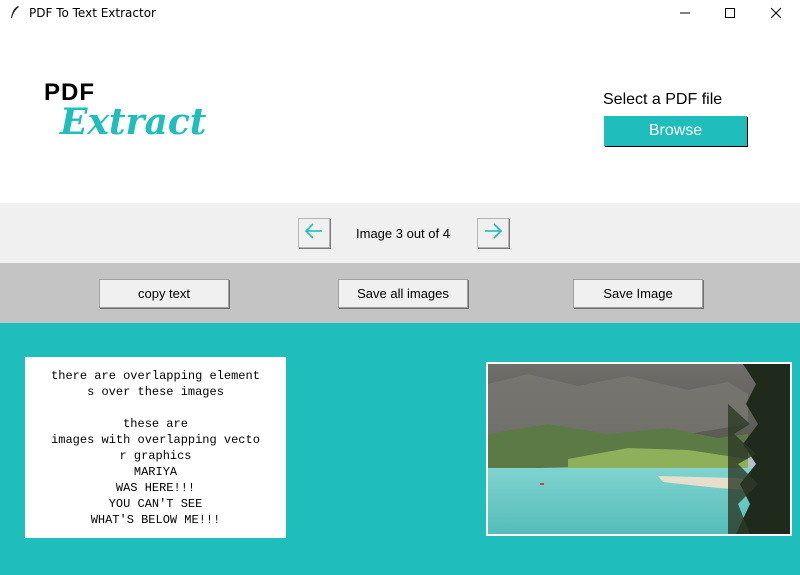  I want to click on arrow-left-icon, so click(314, 233).